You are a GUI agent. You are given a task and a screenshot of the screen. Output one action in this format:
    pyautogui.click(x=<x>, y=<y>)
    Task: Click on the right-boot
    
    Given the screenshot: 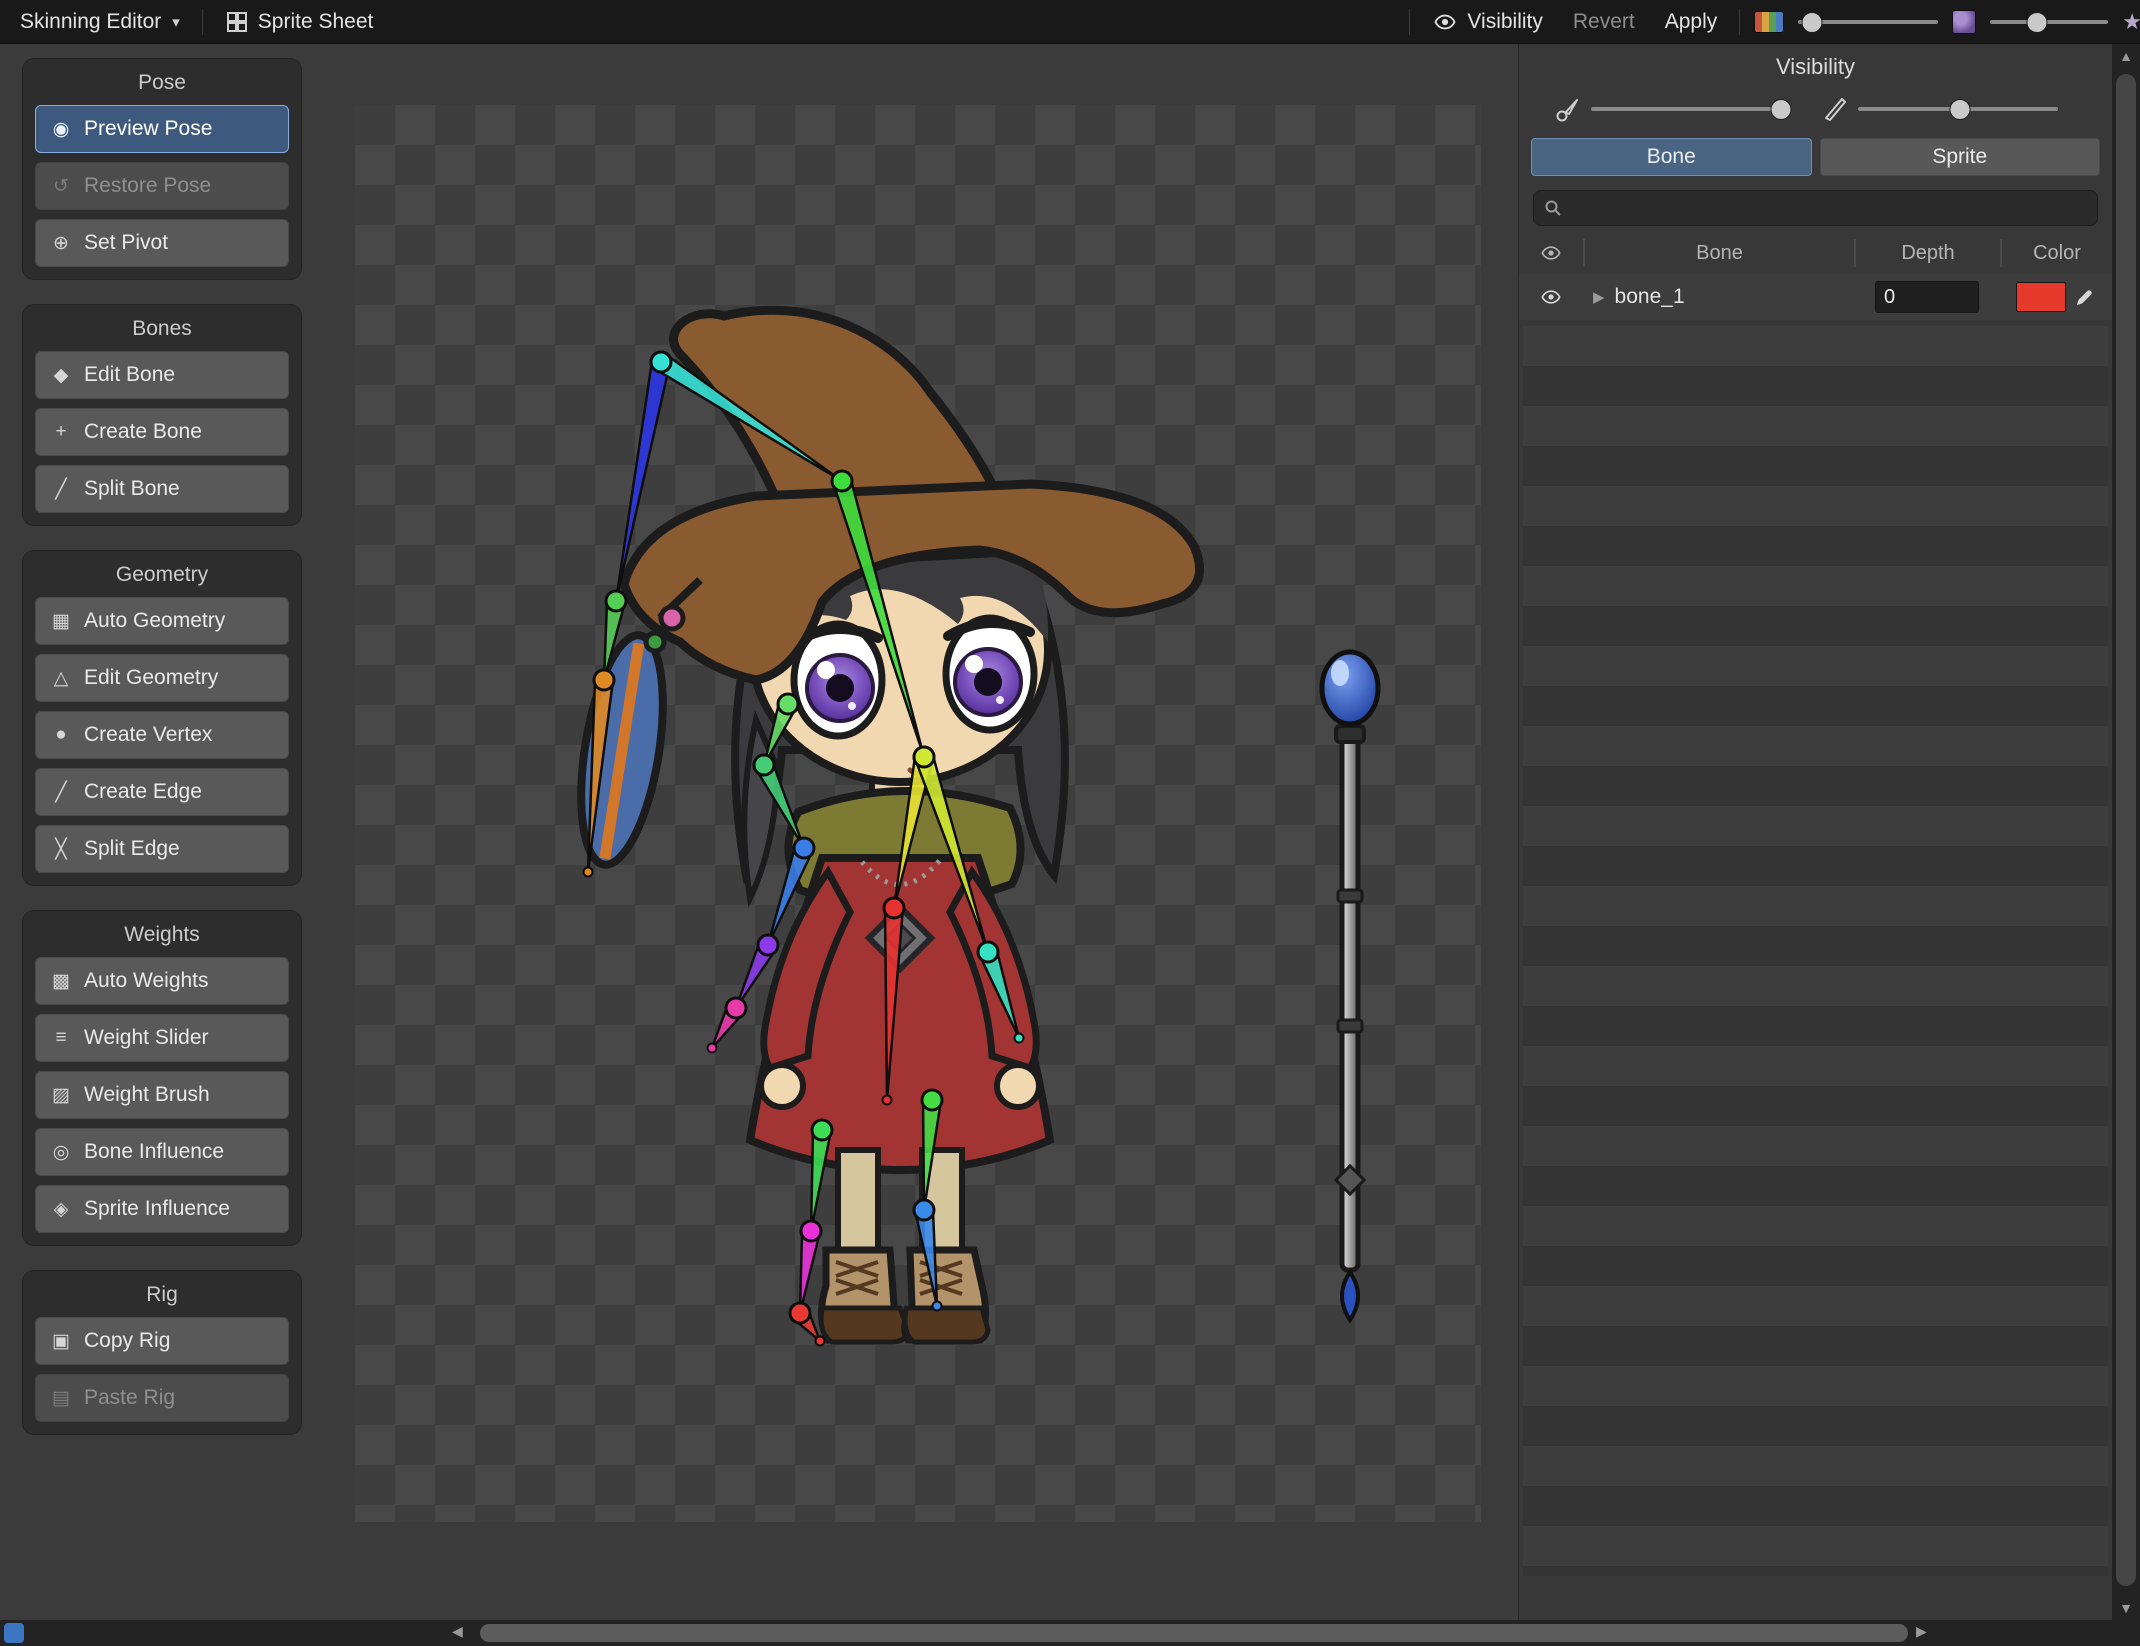 What is the action you would take?
    pyautogui.click(x=946, y=1295)
    